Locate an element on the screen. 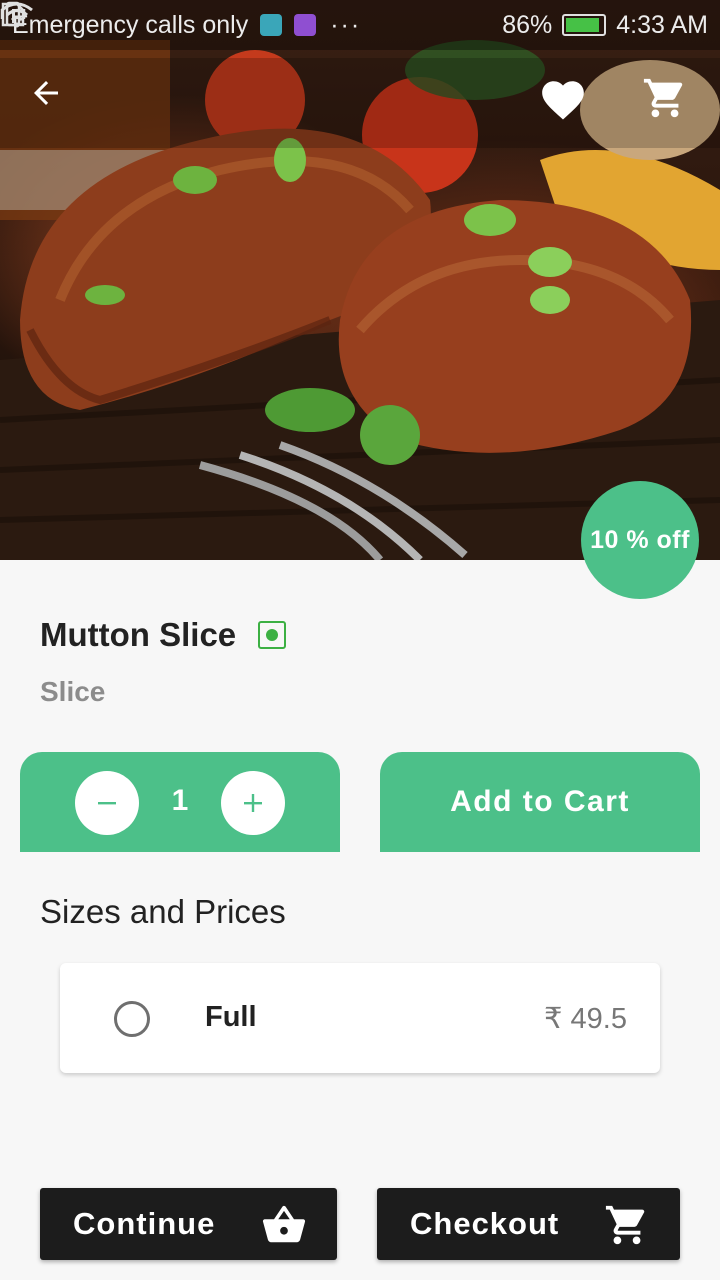 This screenshot has width=720, height=1280. sizes-section-title: Sizes and Prices is located at coordinates (163, 911).